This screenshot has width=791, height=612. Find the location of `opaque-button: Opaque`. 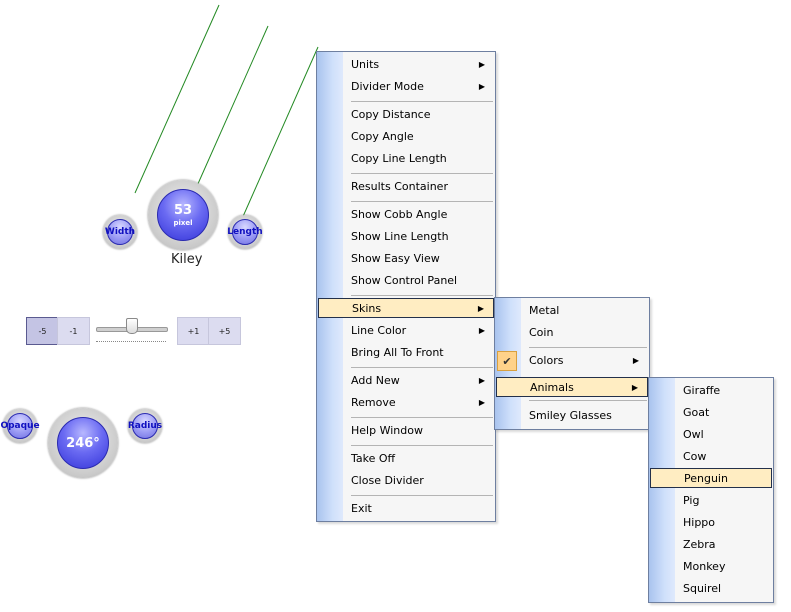

opaque-button: Opaque is located at coordinates (20, 426).